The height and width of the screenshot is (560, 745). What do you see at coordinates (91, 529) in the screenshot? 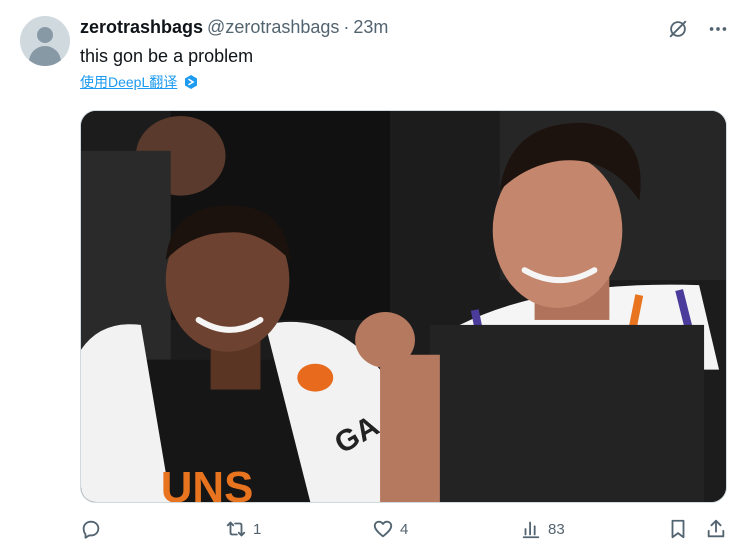
I see `reply-icon` at bounding box center [91, 529].